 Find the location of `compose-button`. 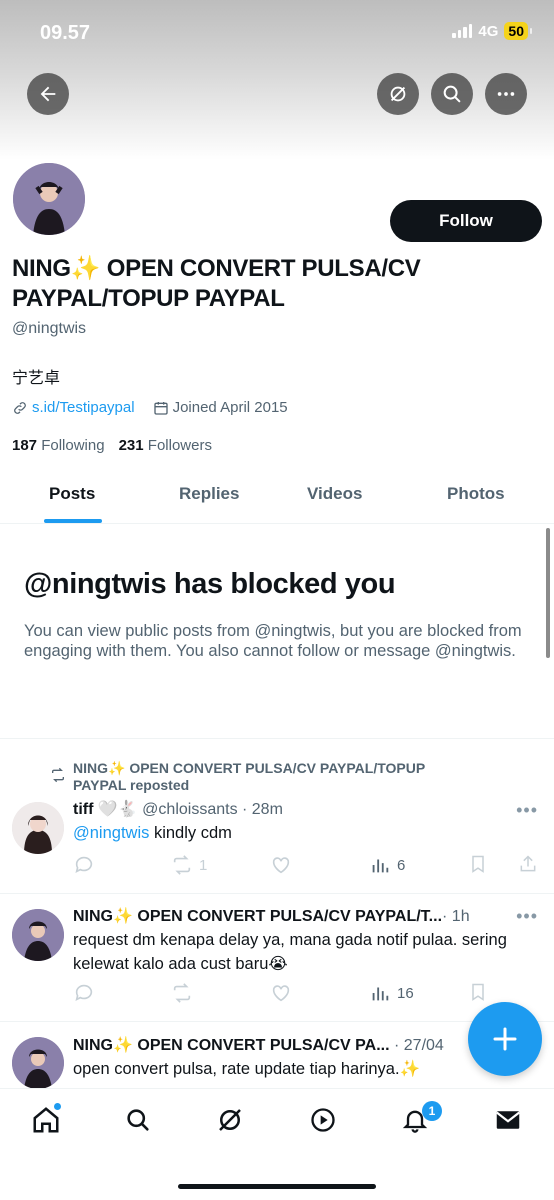

compose-button is located at coordinates (505, 1039).